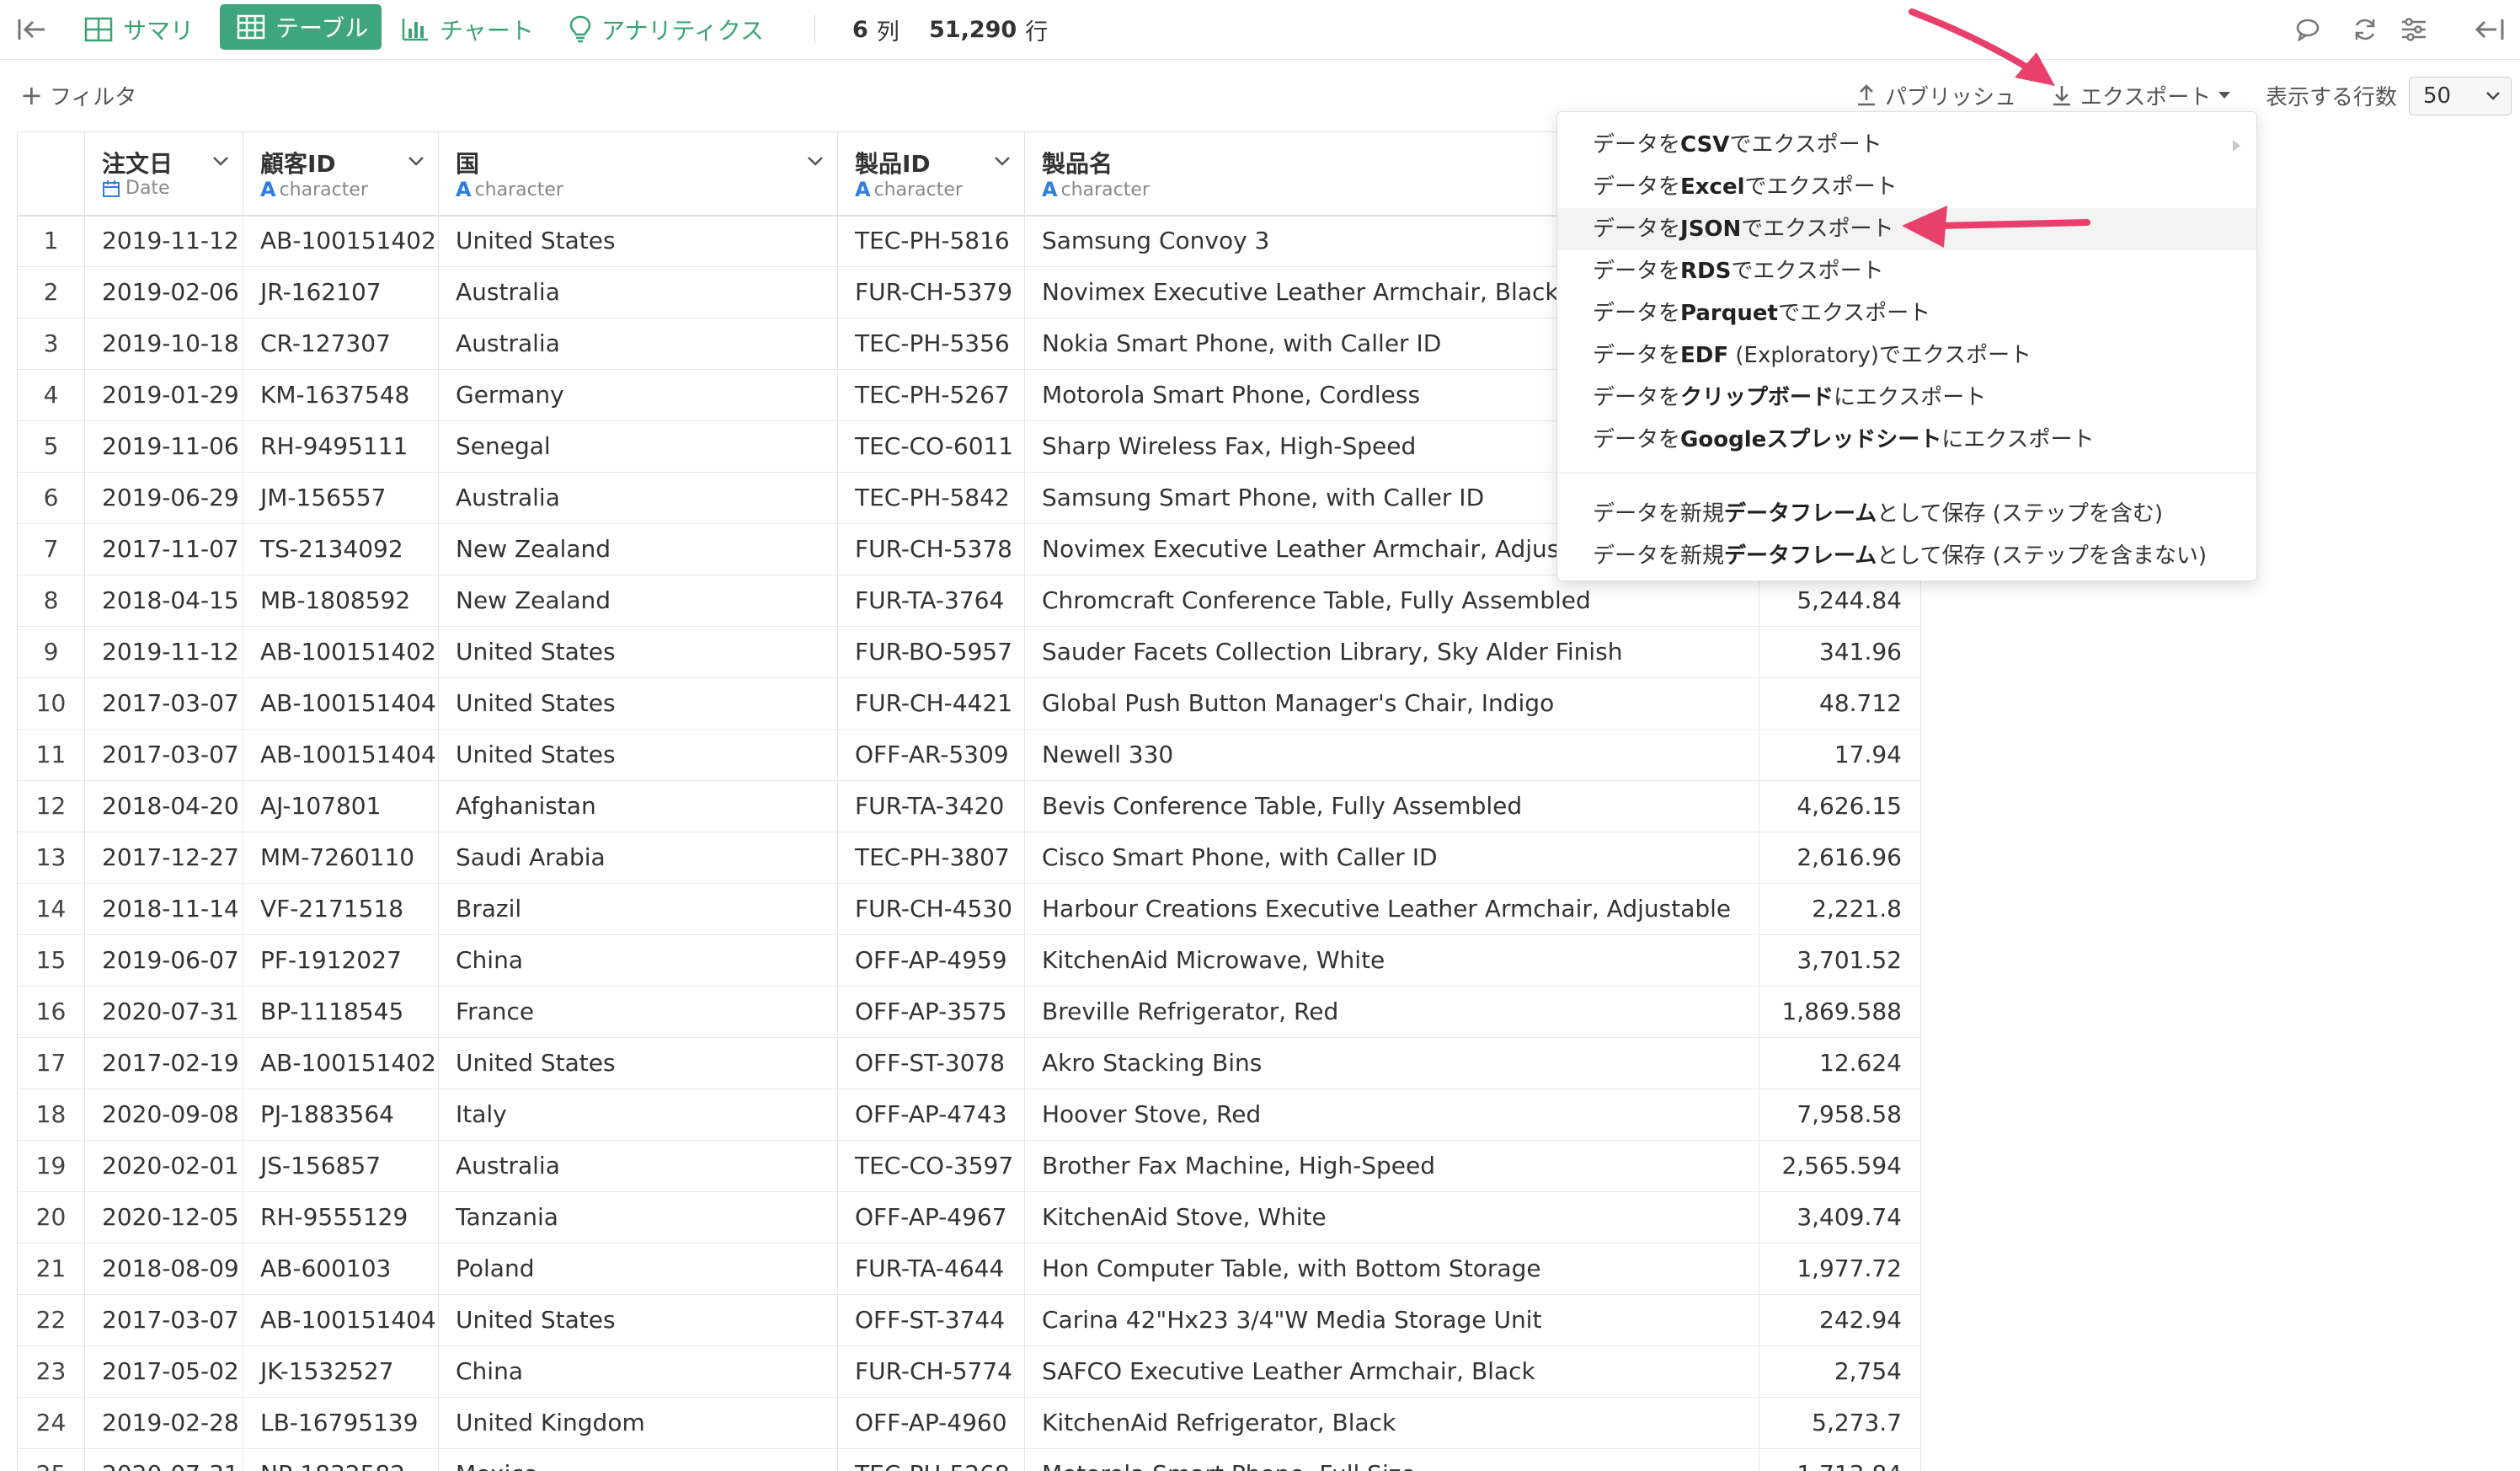 The image size is (2520, 1471). Describe the element at coordinates (1037, 32) in the screenshot. I see `row-count-unit: 行` at that location.